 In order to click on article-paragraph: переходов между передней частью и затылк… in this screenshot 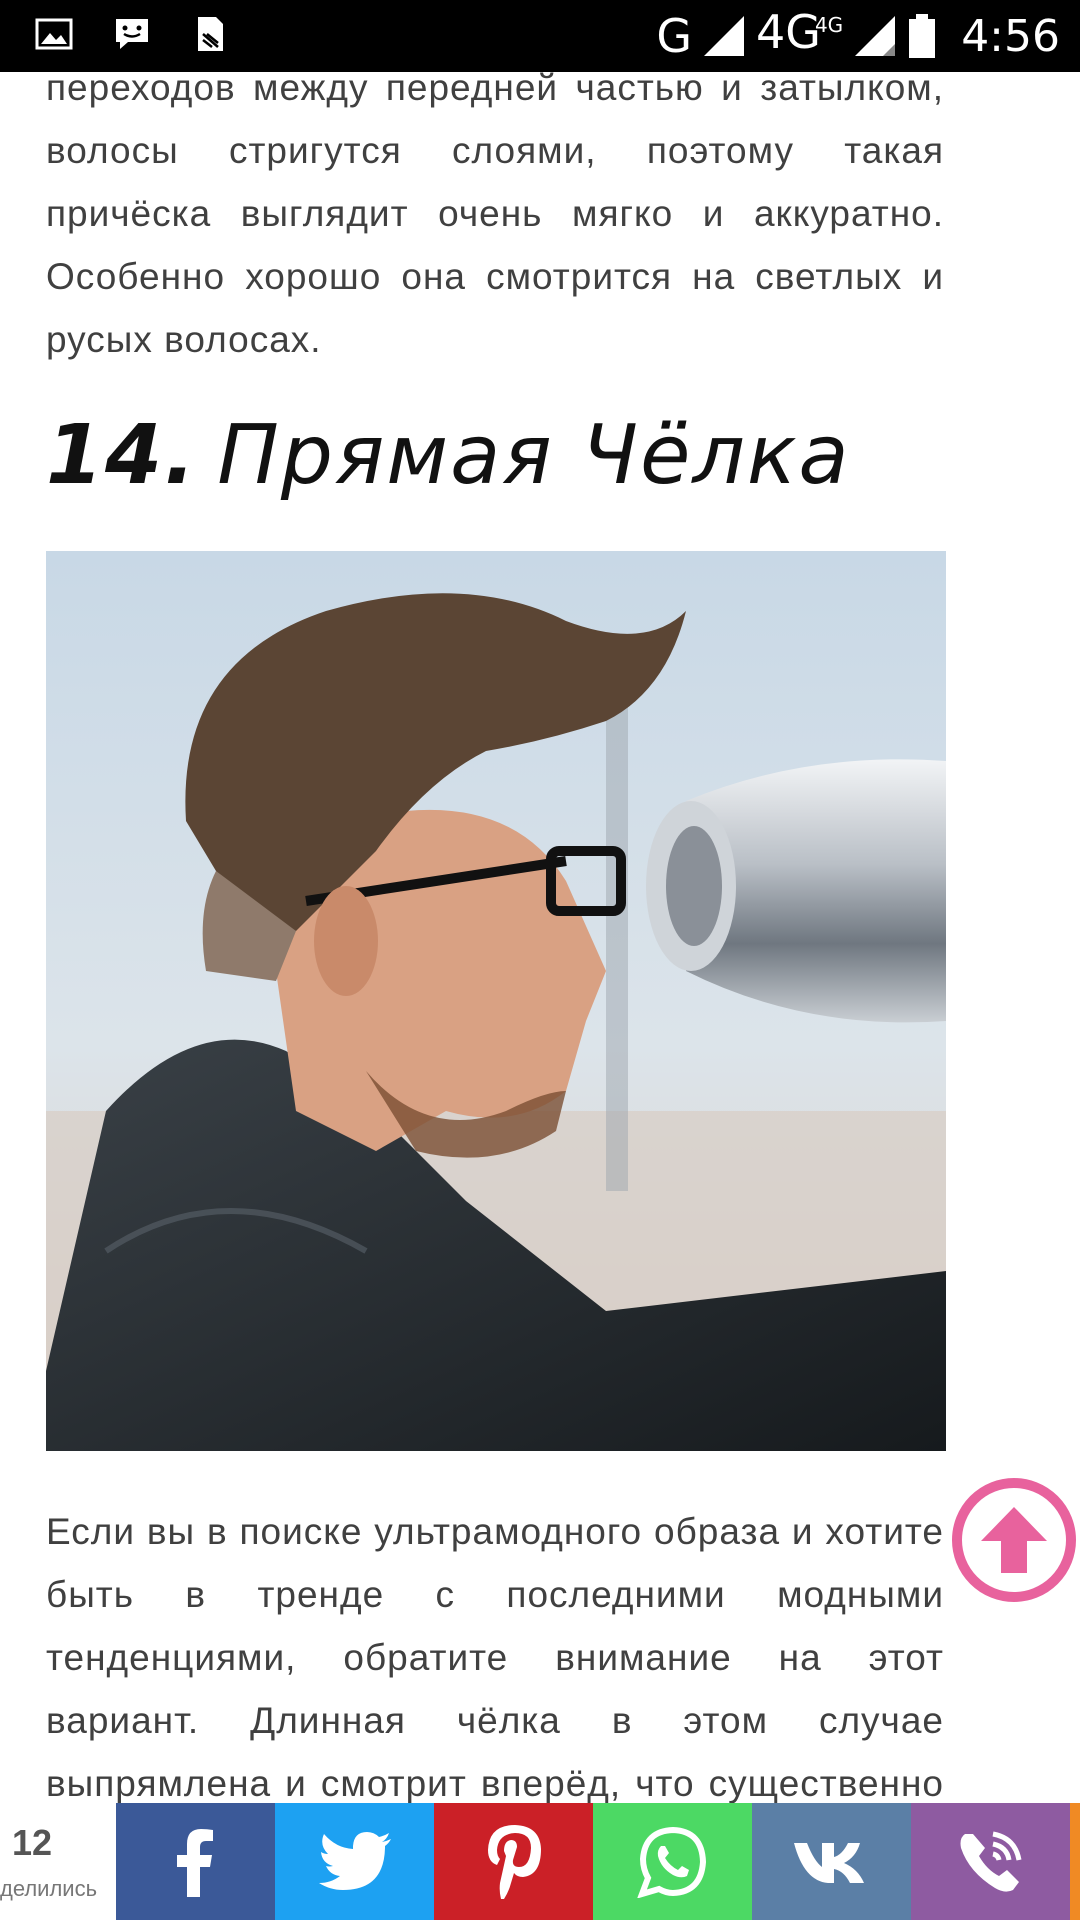, I will do `click(495, 213)`.